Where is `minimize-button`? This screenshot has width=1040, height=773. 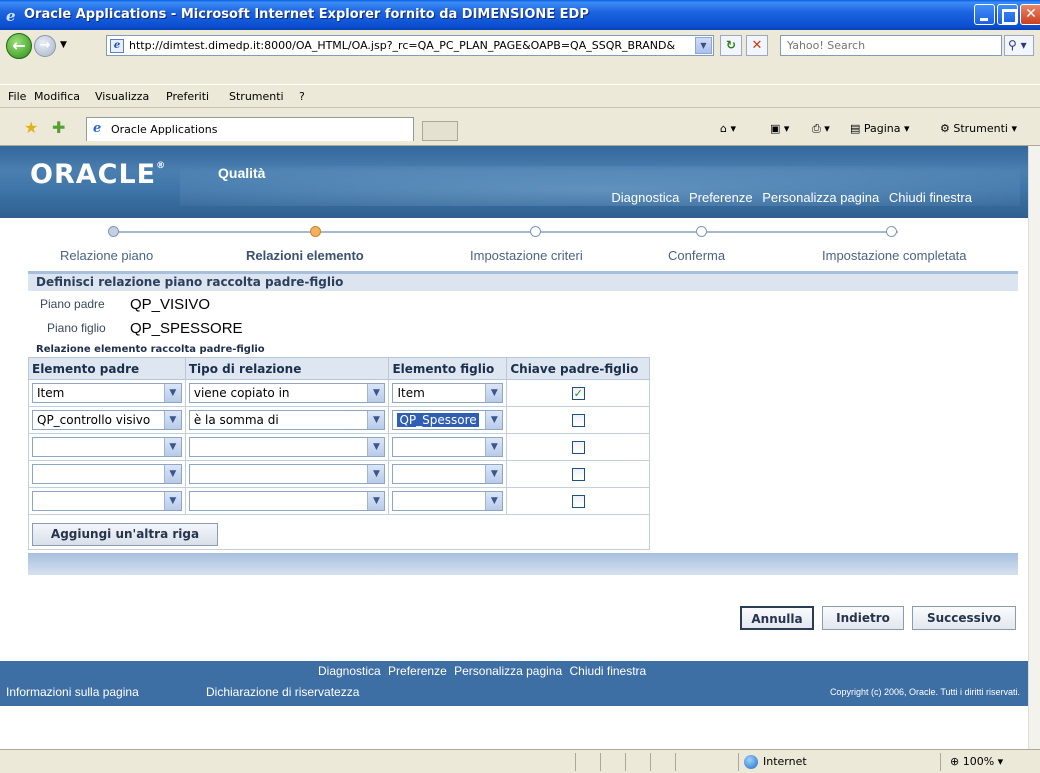
minimize-button is located at coordinates (984, 14).